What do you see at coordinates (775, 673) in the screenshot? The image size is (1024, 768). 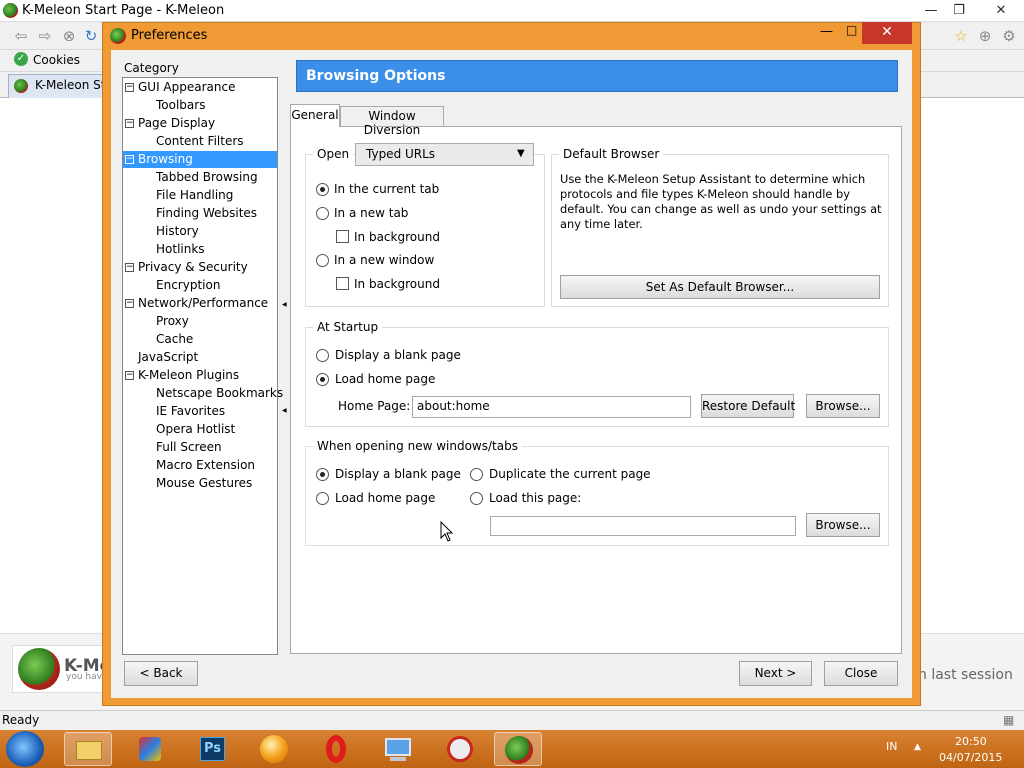 I see `next-button: Next >` at bounding box center [775, 673].